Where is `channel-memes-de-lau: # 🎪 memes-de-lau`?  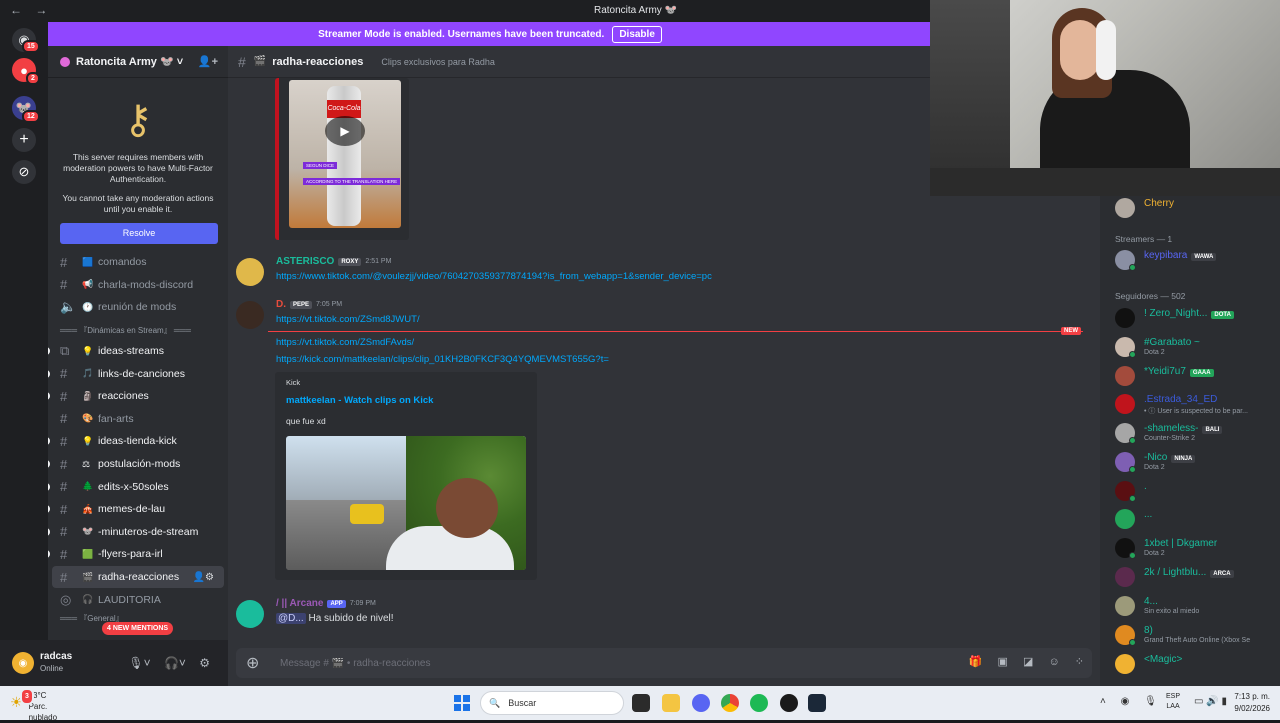
channel-memes-de-lau: # 🎪 memes-de-lau is located at coordinates (138, 509).